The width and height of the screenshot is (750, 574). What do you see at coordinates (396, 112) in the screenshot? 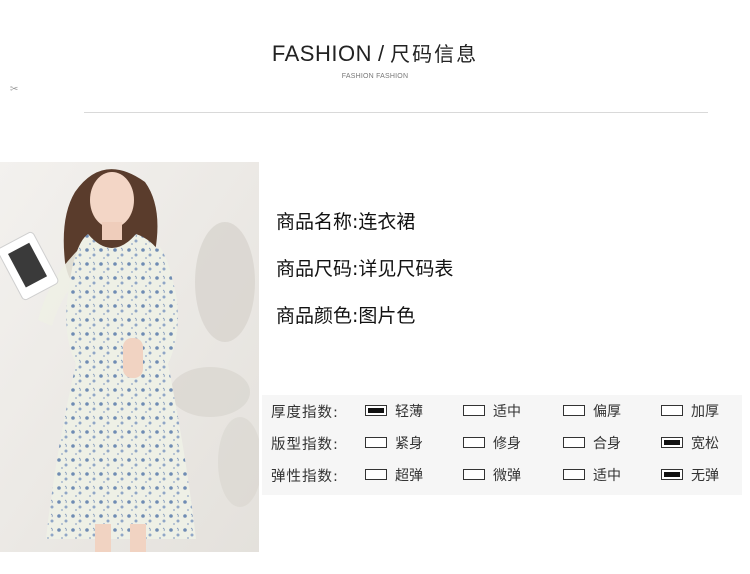
I see `header-divider` at bounding box center [396, 112].